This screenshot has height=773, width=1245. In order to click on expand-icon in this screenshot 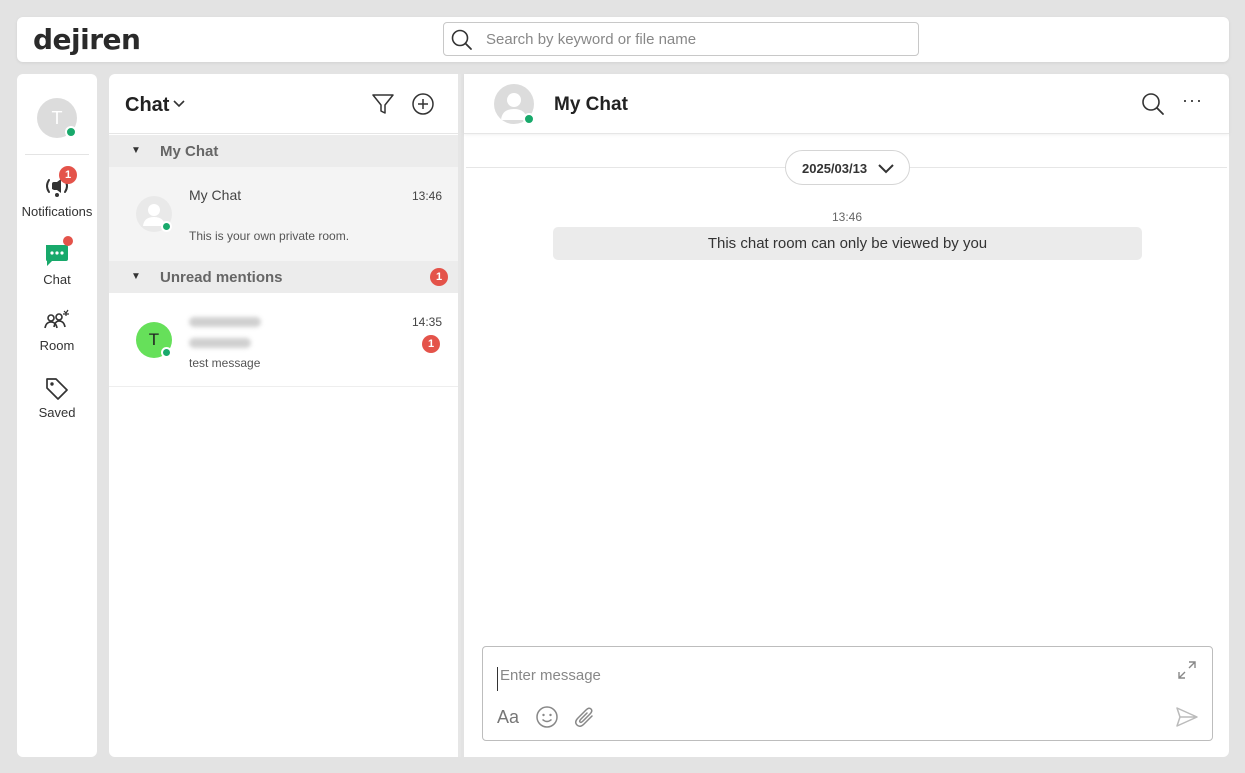, I will do `click(1187, 670)`.